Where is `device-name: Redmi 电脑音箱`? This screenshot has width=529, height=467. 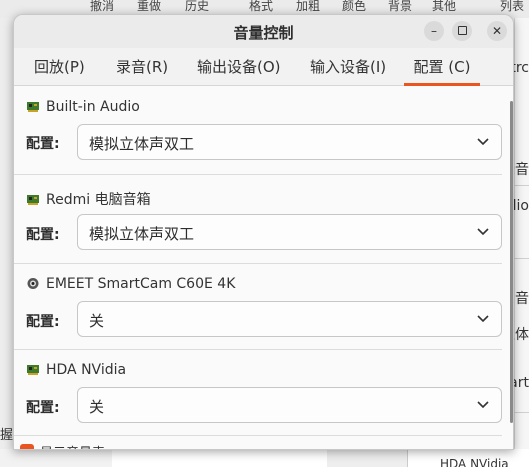
device-name: Redmi 电脑音箱 is located at coordinates (98, 200).